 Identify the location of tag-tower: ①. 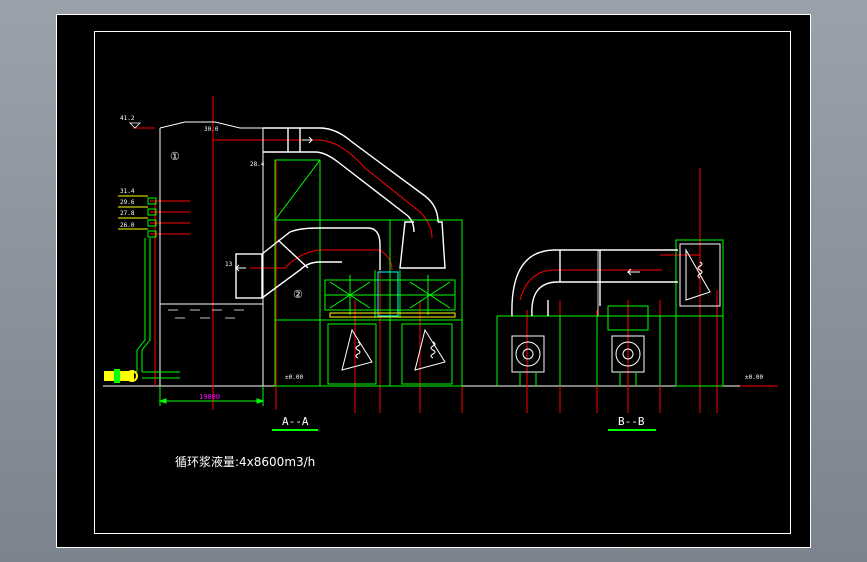
(175, 156).